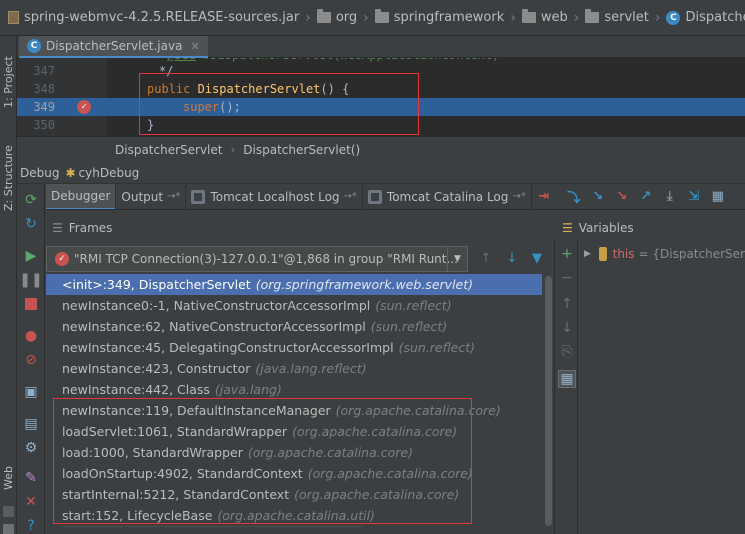 The image size is (745, 534). Describe the element at coordinates (574, 197) in the screenshot. I see `step-over-icon: ⤵` at that location.